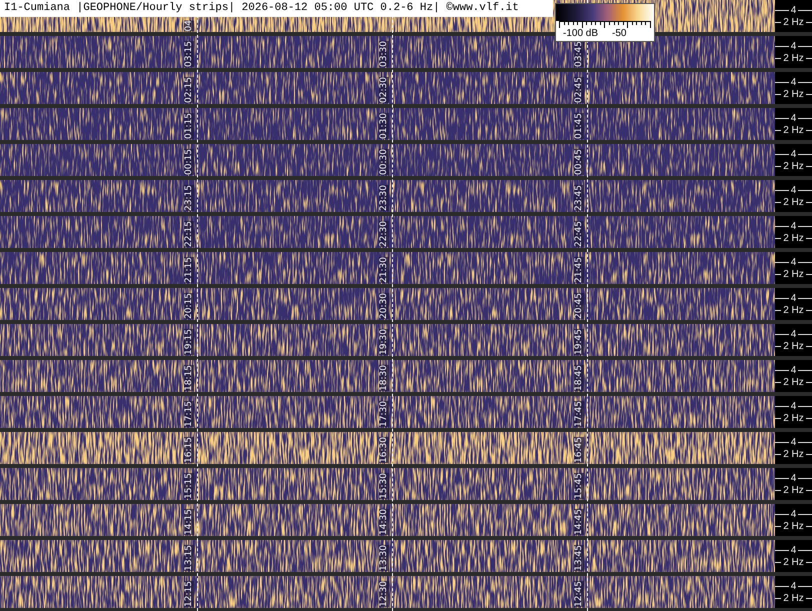  Describe the element at coordinates (579, 378) in the screenshot. I see `time-label: 18:45` at that location.